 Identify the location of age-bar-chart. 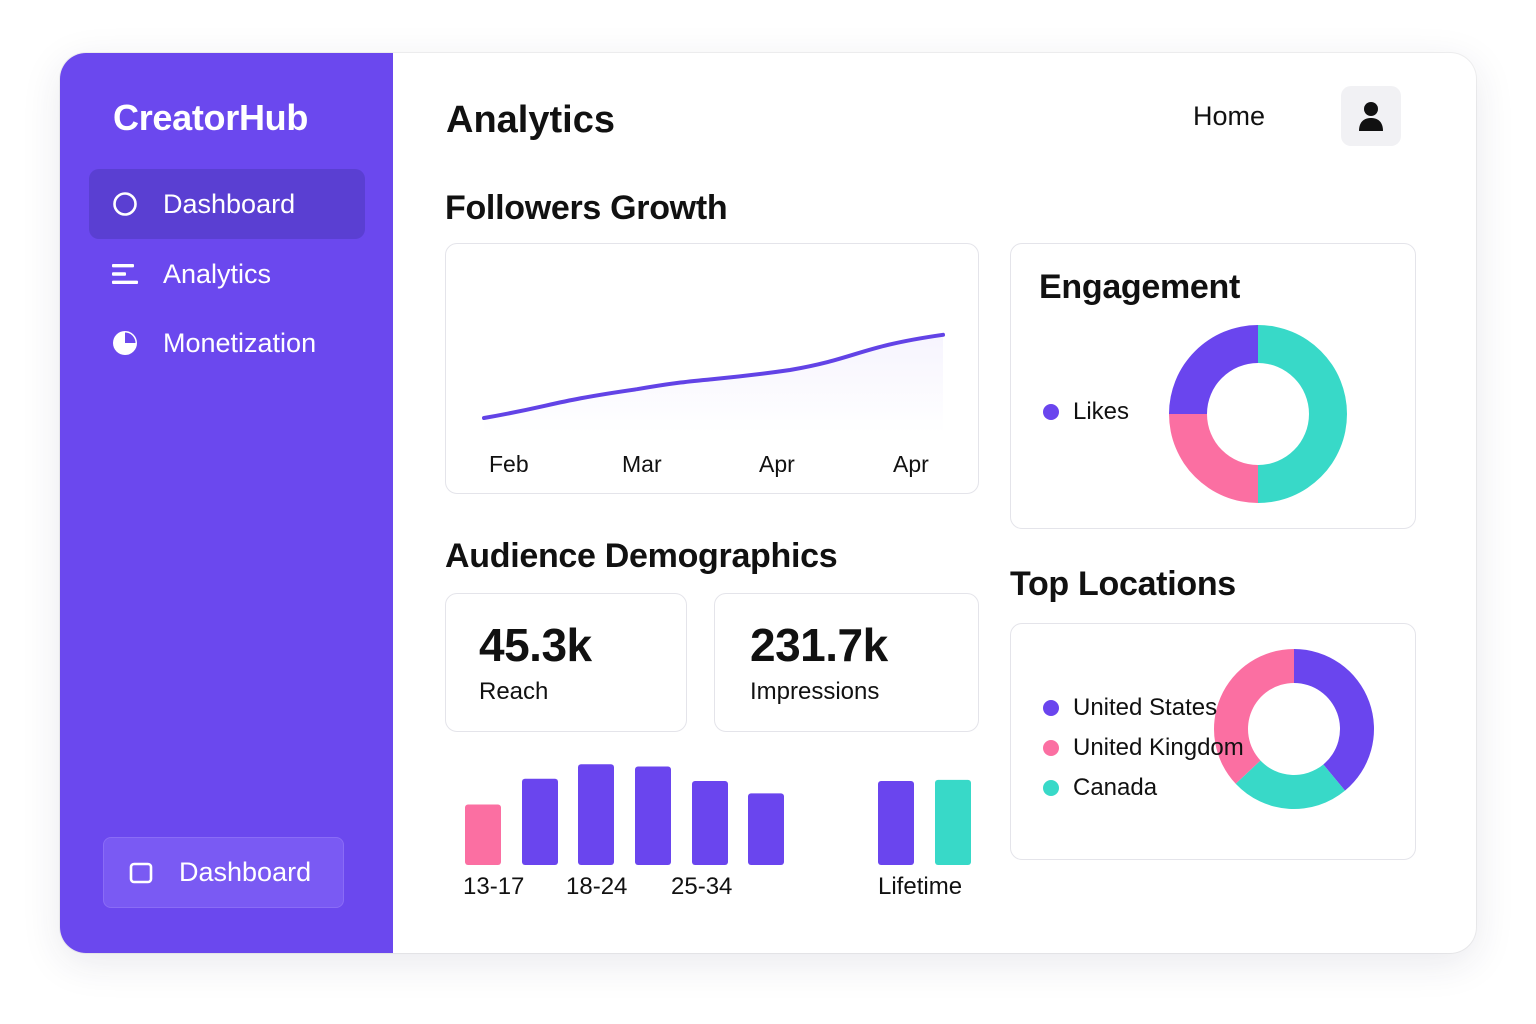
(718, 814).